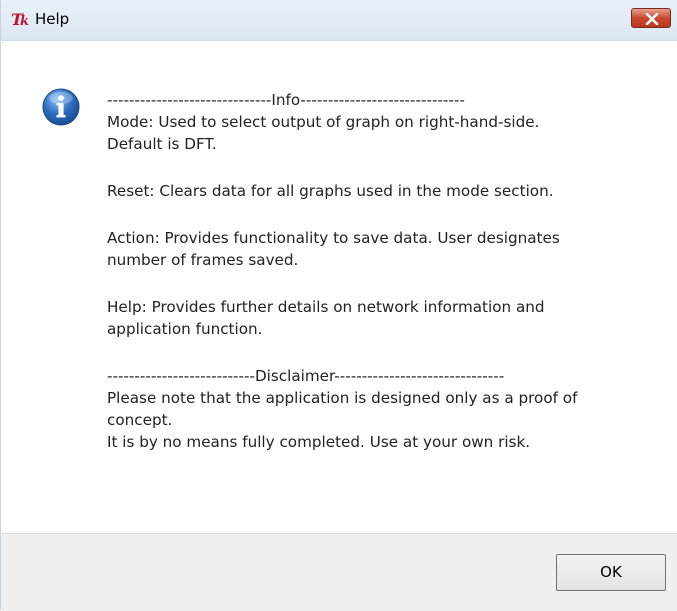 This screenshot has height=611, width=677. I want to click on window-title: Help, so click(52, 19).